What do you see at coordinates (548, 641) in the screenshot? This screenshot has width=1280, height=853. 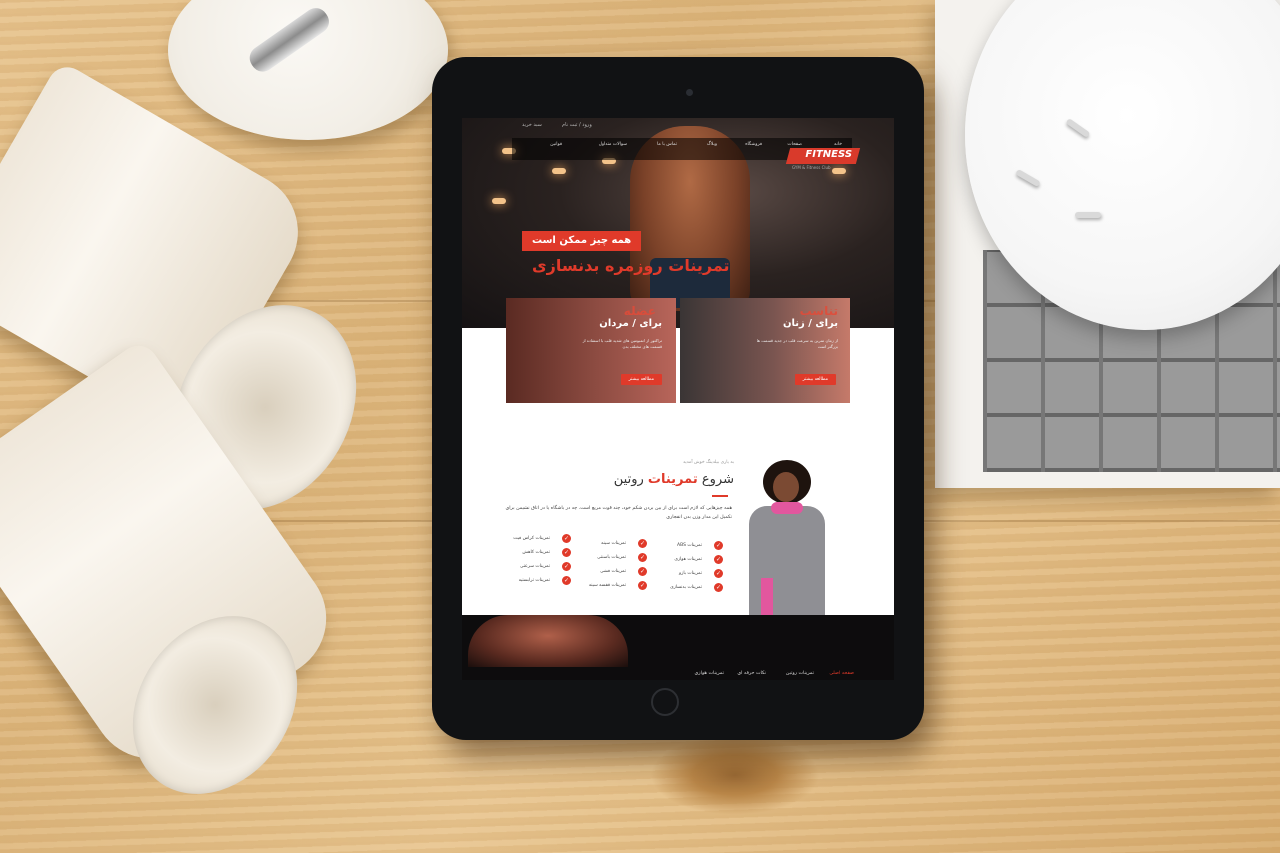 I see `athlete-strip-image` at bounding box center [548, 641].